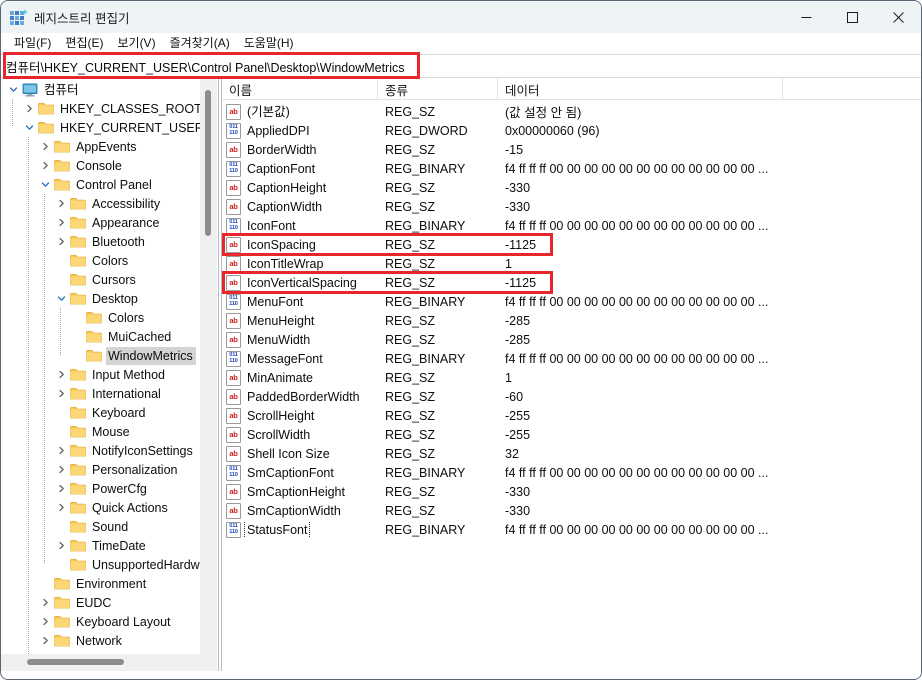  I want to click on table-row: ab SmCaptionHeight REG_SZ -330, so click(571, 491).